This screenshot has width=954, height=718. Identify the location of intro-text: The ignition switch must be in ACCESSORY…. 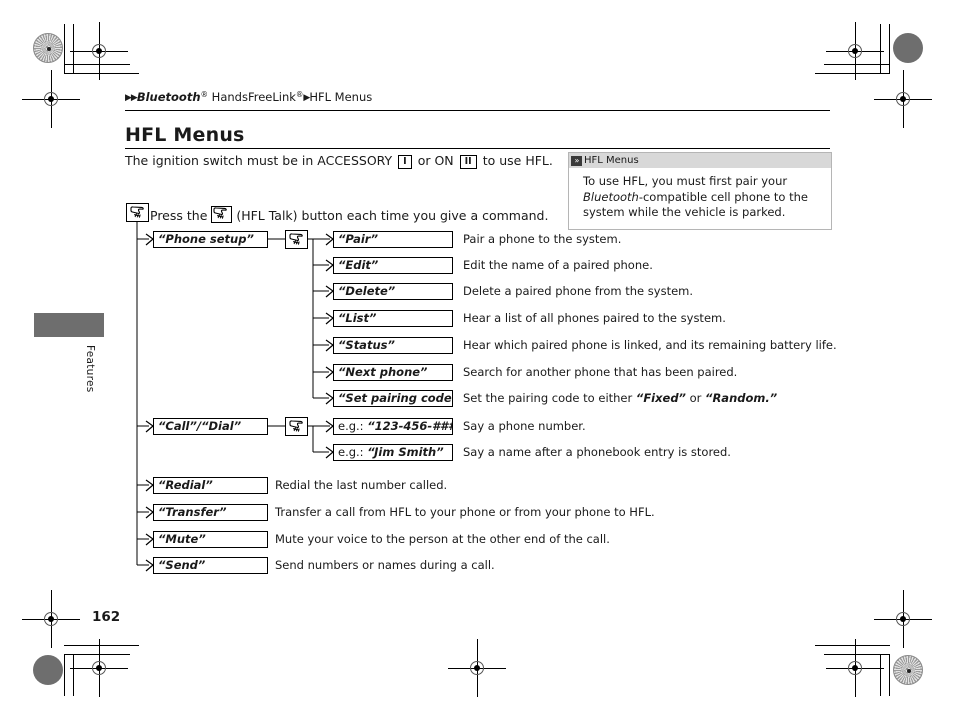
(339, 161).